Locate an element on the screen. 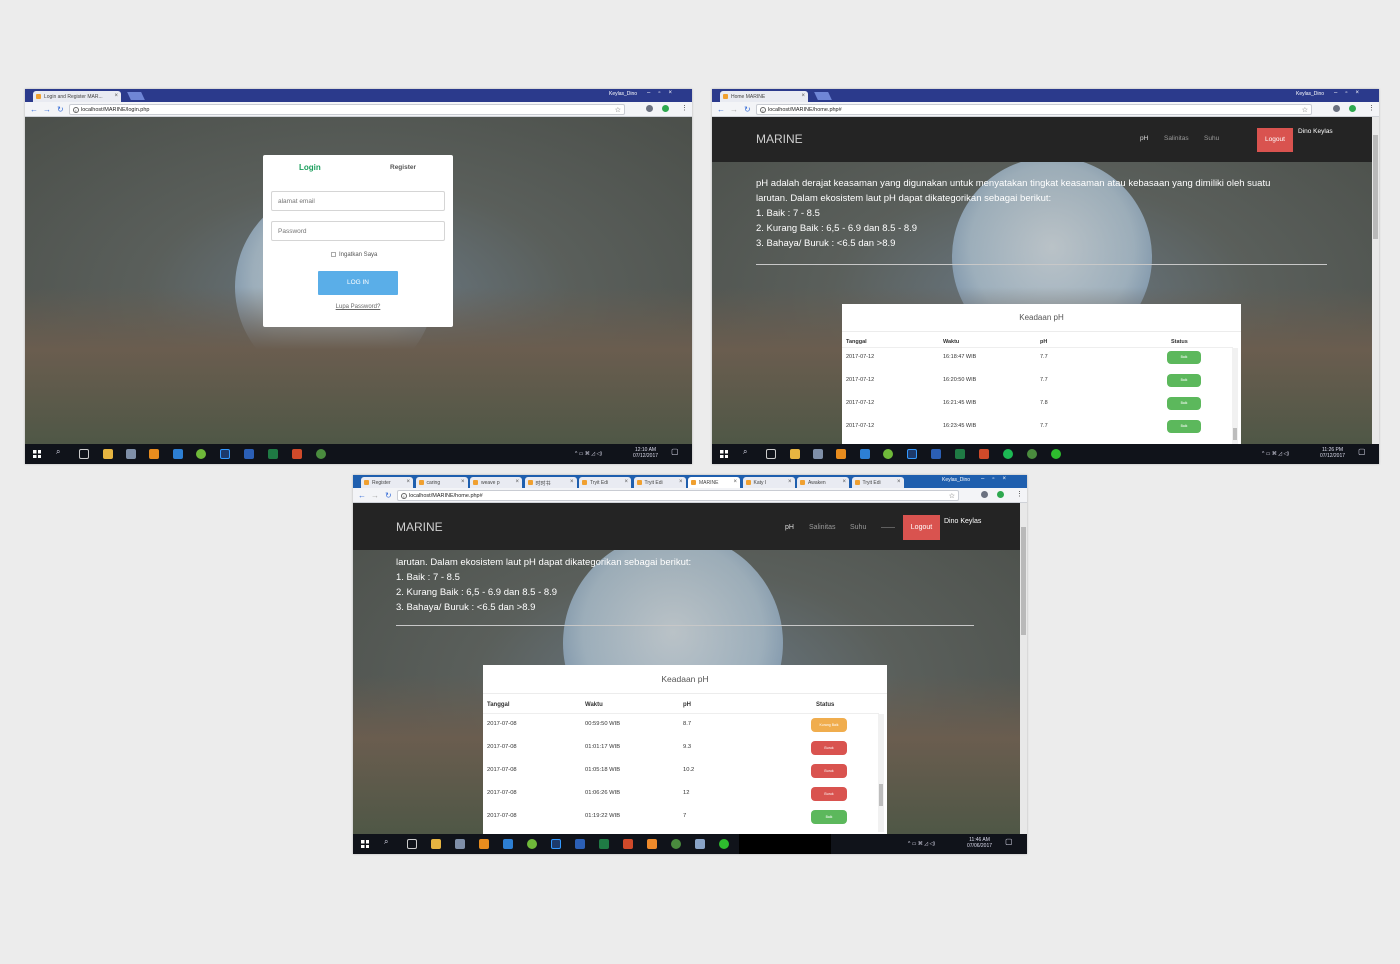  remember-me-checkbox: Ingatkan Saya is located at coordinates (354, 255).